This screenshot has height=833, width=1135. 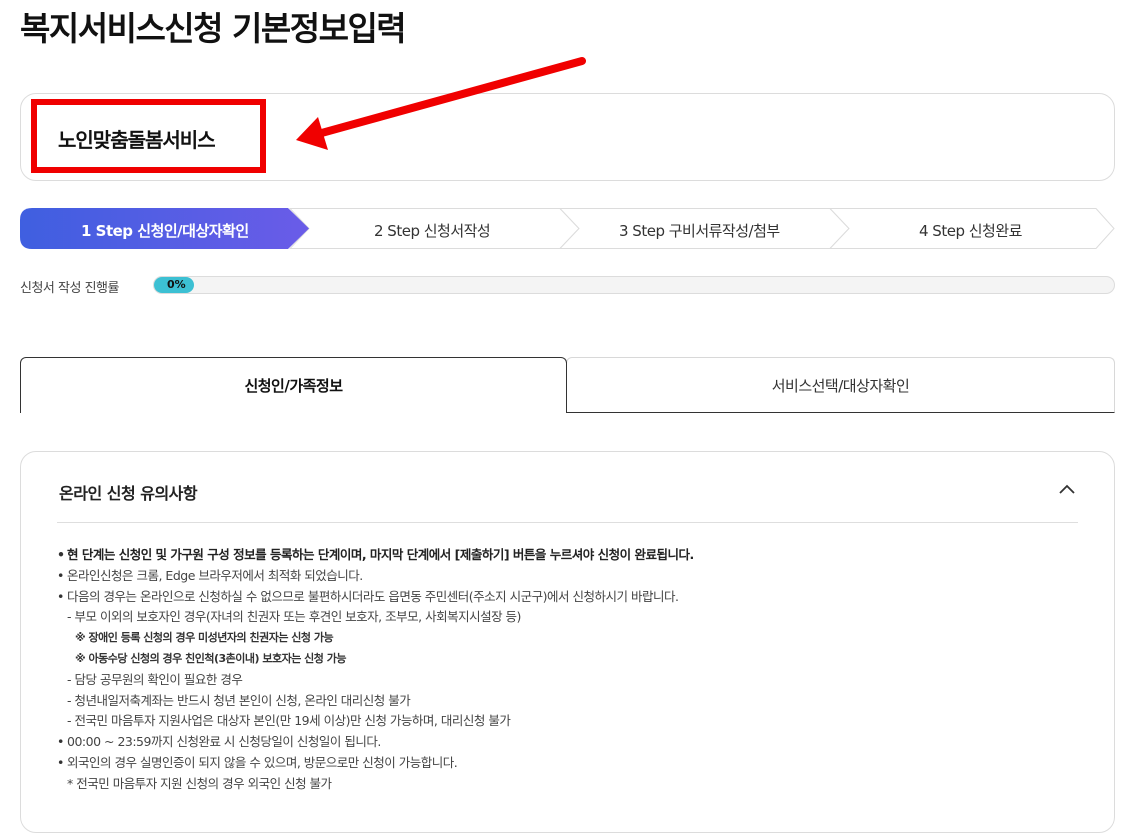 What do you see at coordinates (219, 742) in the screenshot?
I see `notice-item: • 00:00 ~ 23:59까지 신청완료 시 신청당일이 신청일이 됩니다.` at bounding box center [219, 742].